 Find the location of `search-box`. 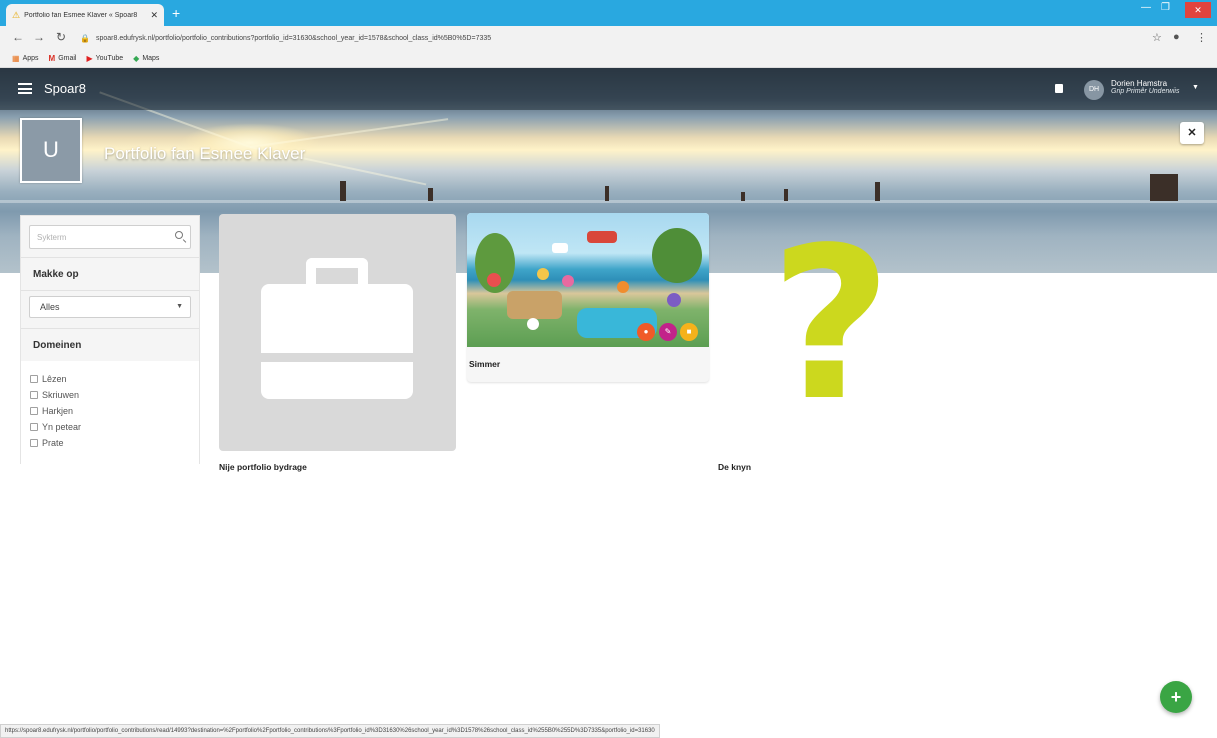

search-box is located at coordinates (110, 237).